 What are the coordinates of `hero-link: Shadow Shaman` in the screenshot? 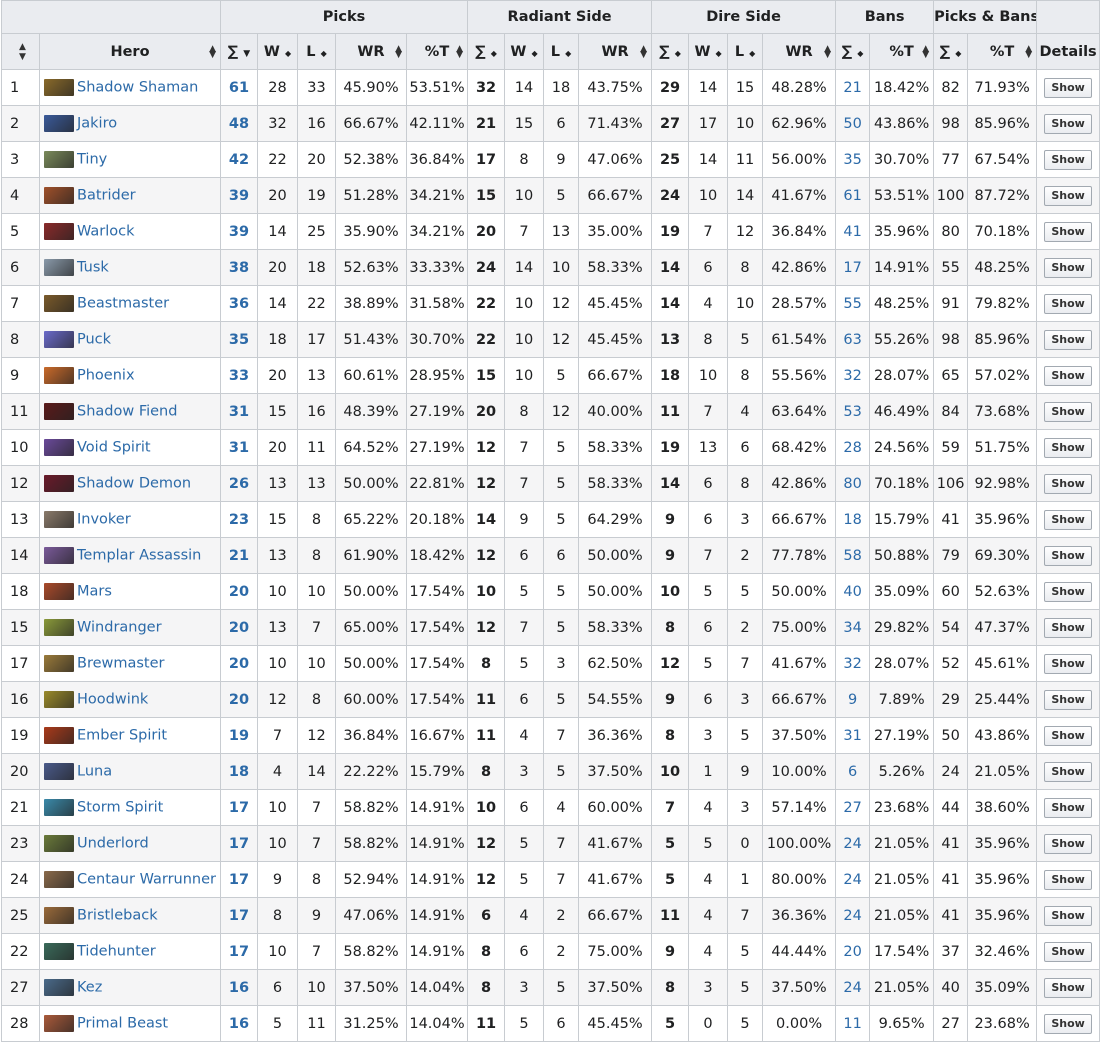 It's located at (137, 88).